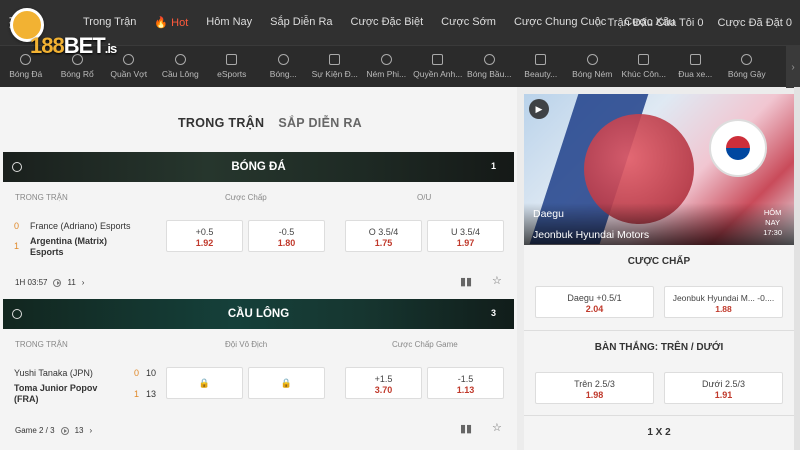 The image size is (800, 450). Describe the element at coordinates (232, 66) in the screenshot. I see `sport-esports: eSports` at that location.